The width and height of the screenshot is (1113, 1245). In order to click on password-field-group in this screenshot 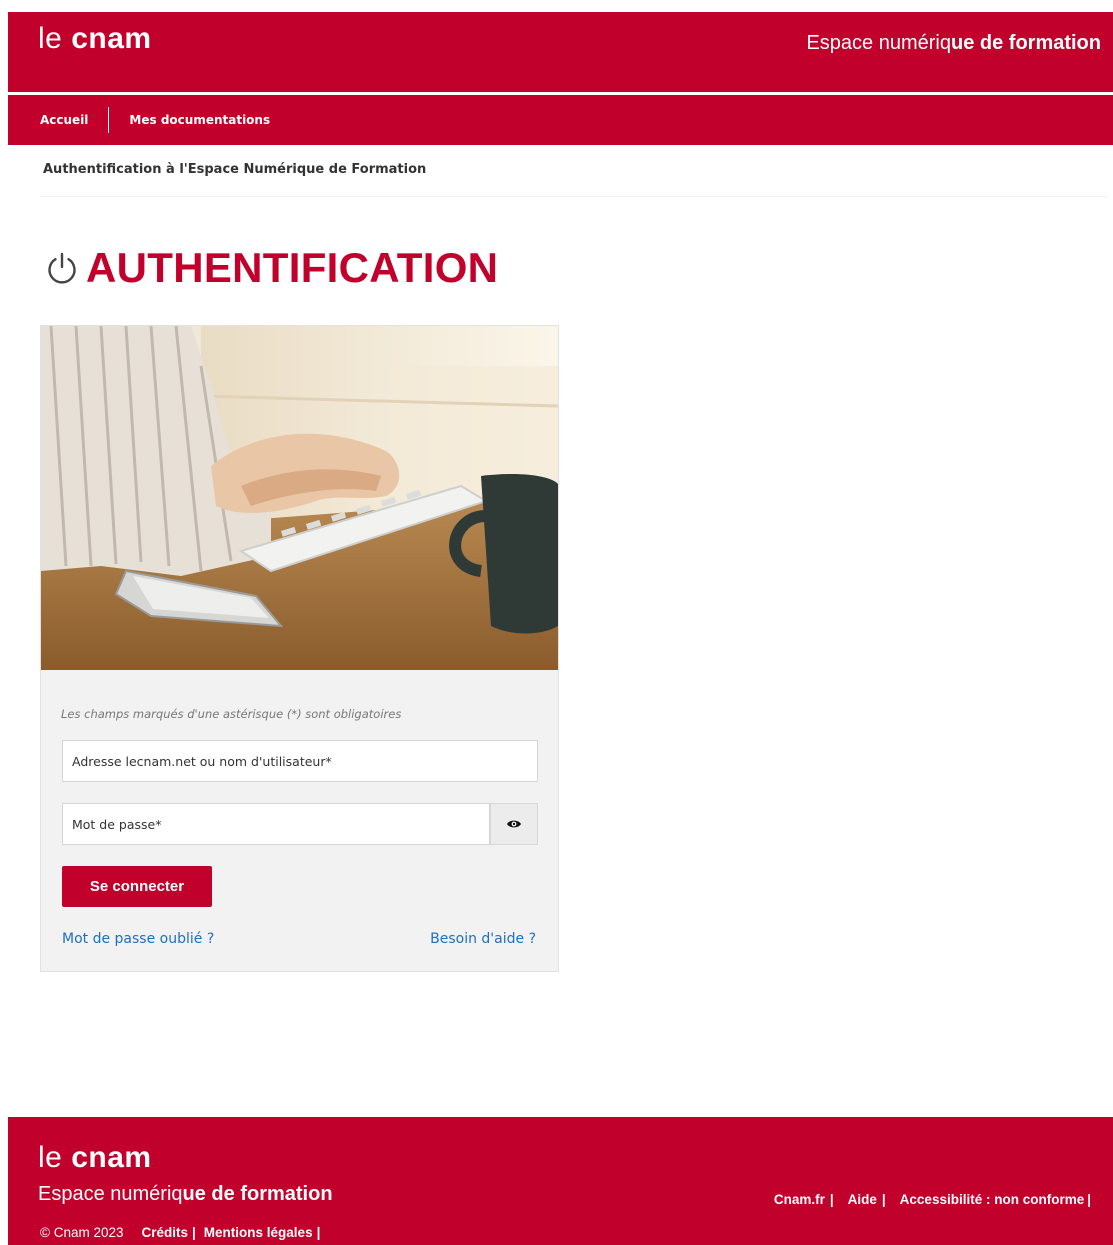, I will do `click(300, 824)`.